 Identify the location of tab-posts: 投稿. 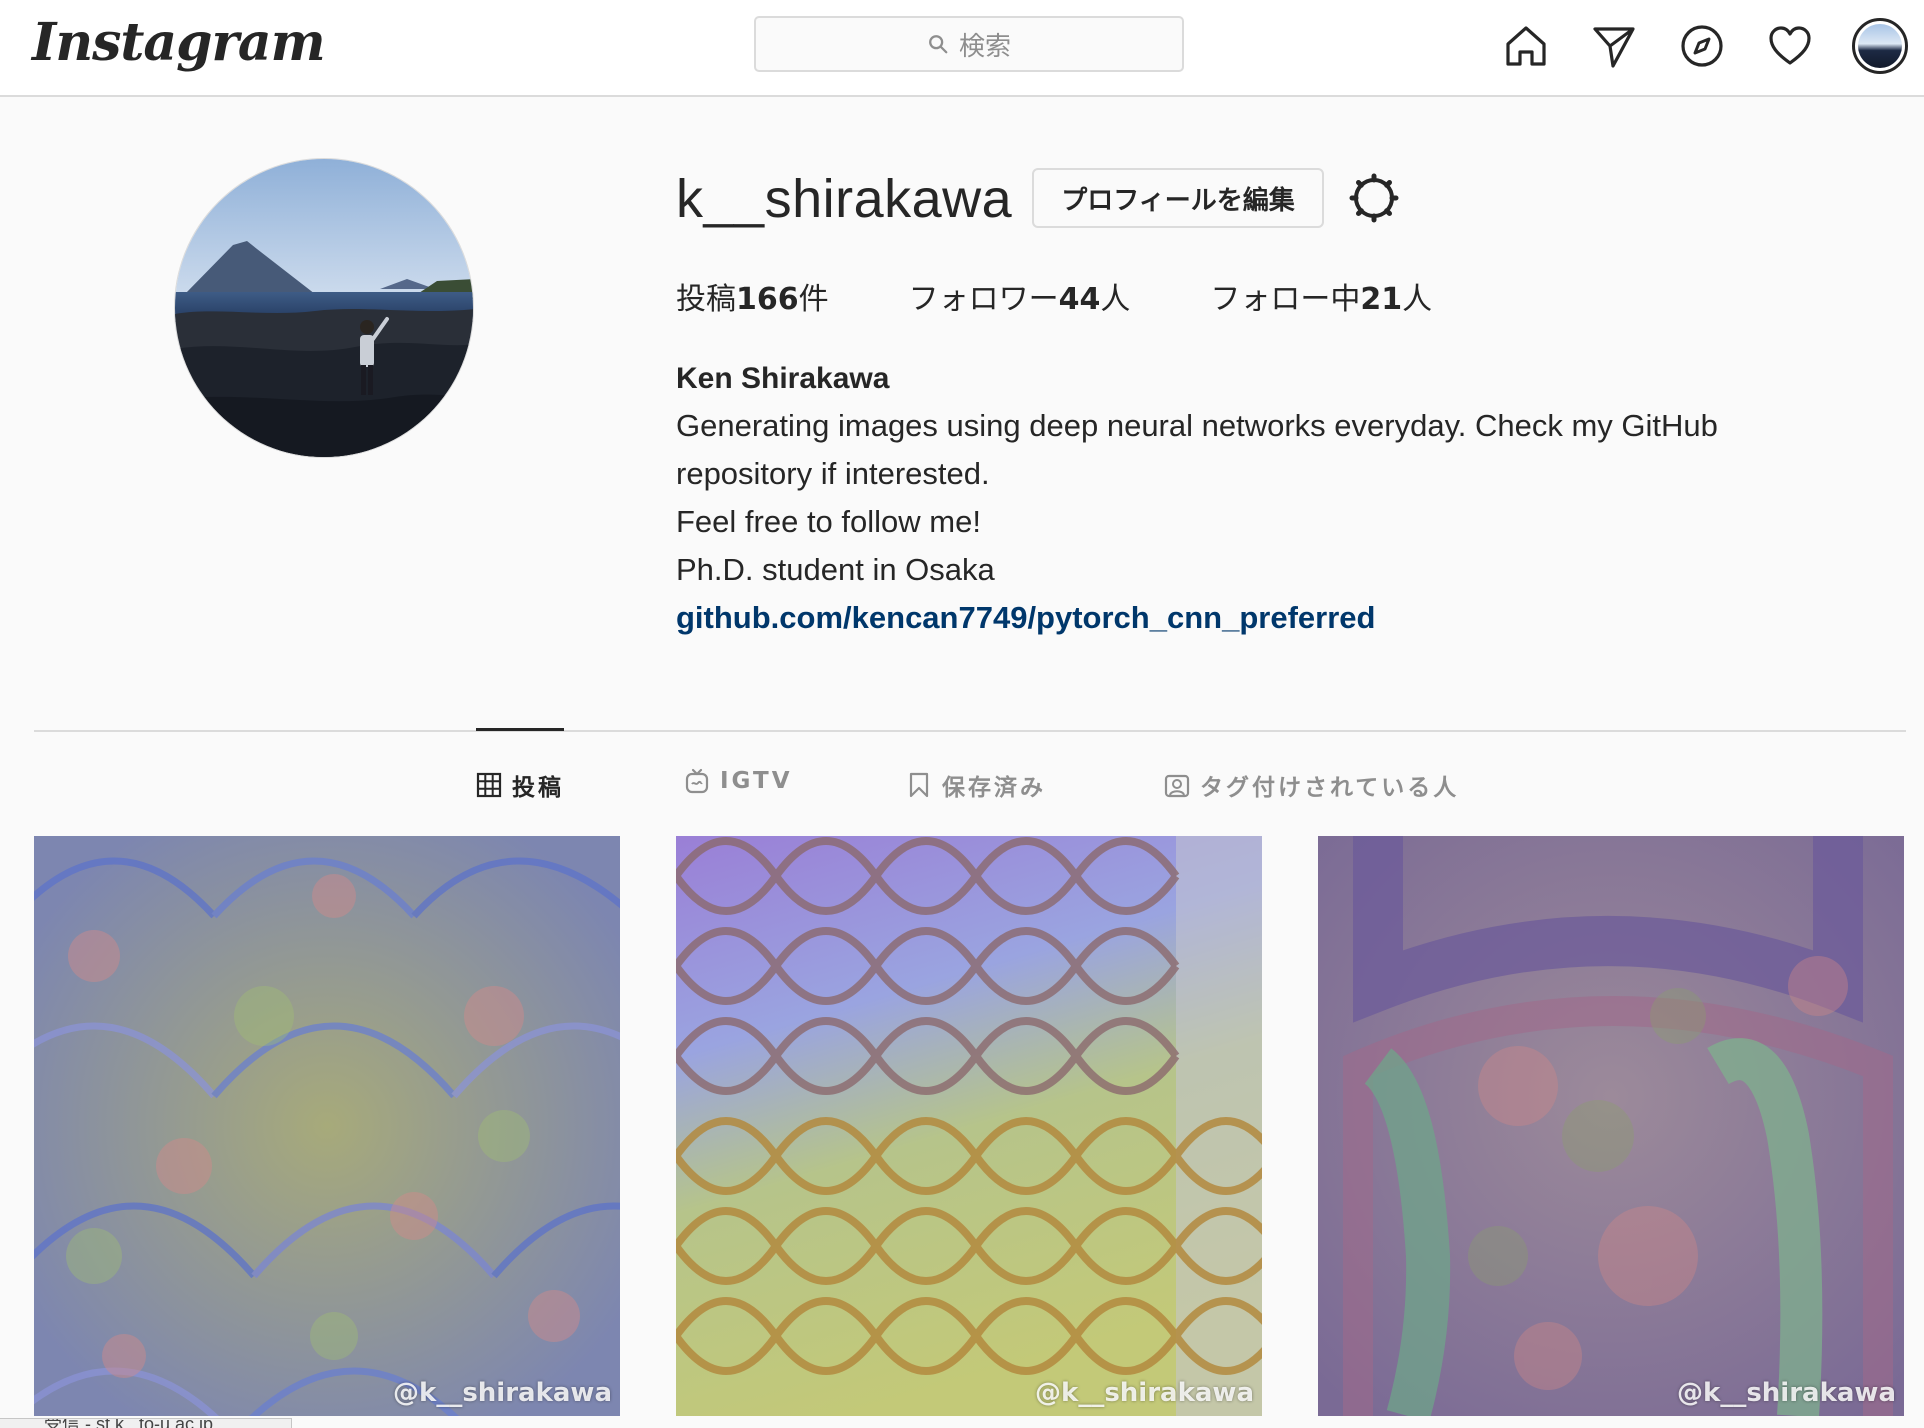
(520, 785).